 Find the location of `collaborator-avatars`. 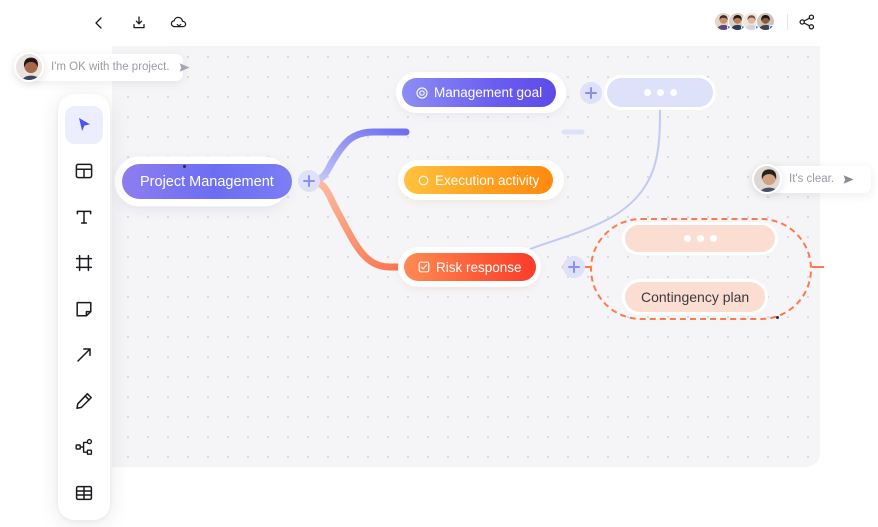

collaborator-avatars is located at coordinates (744, 21).